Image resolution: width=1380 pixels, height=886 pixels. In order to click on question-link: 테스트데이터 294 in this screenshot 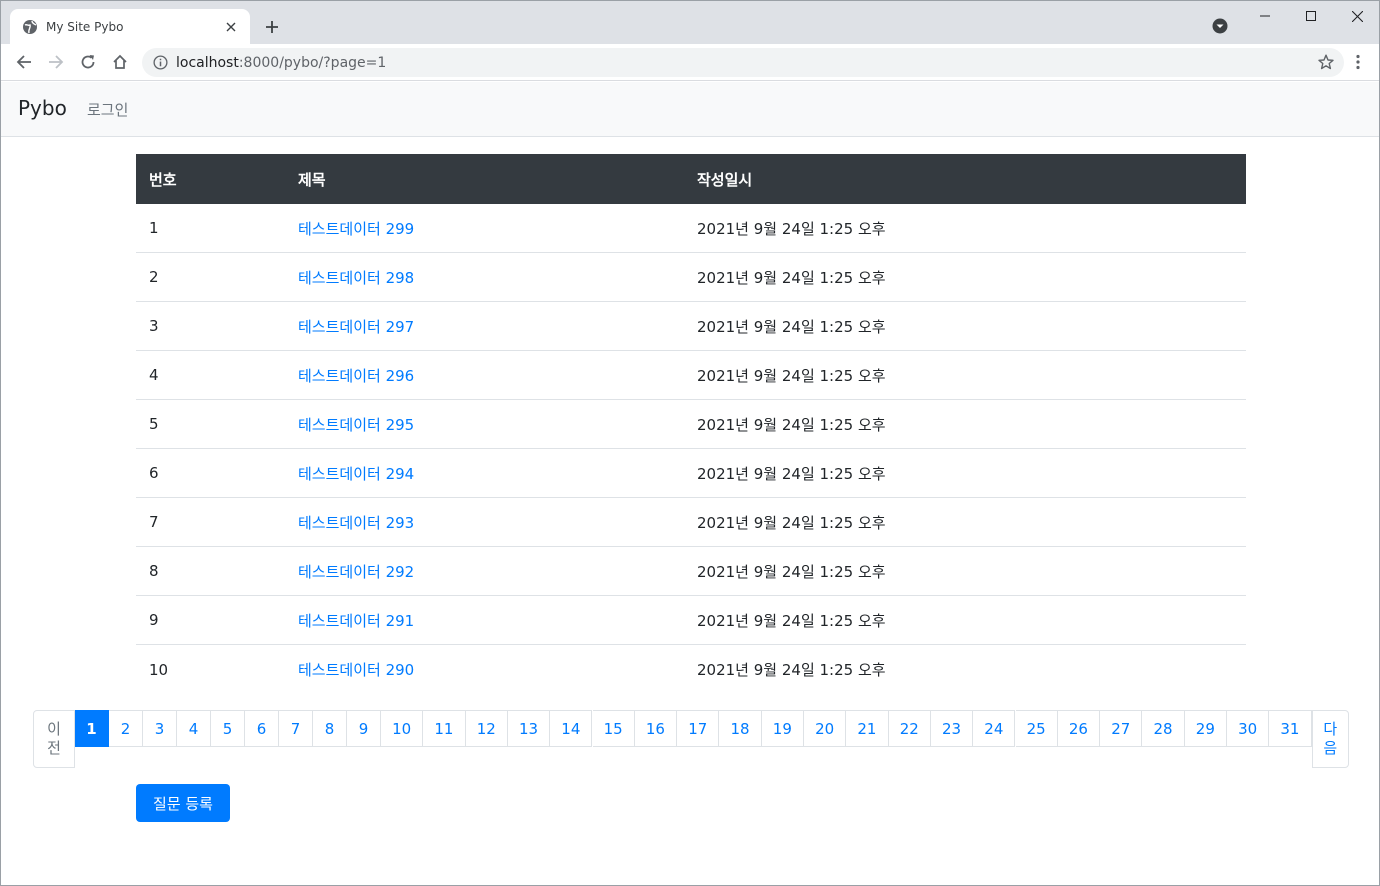, I will do `click(356, 474)`.